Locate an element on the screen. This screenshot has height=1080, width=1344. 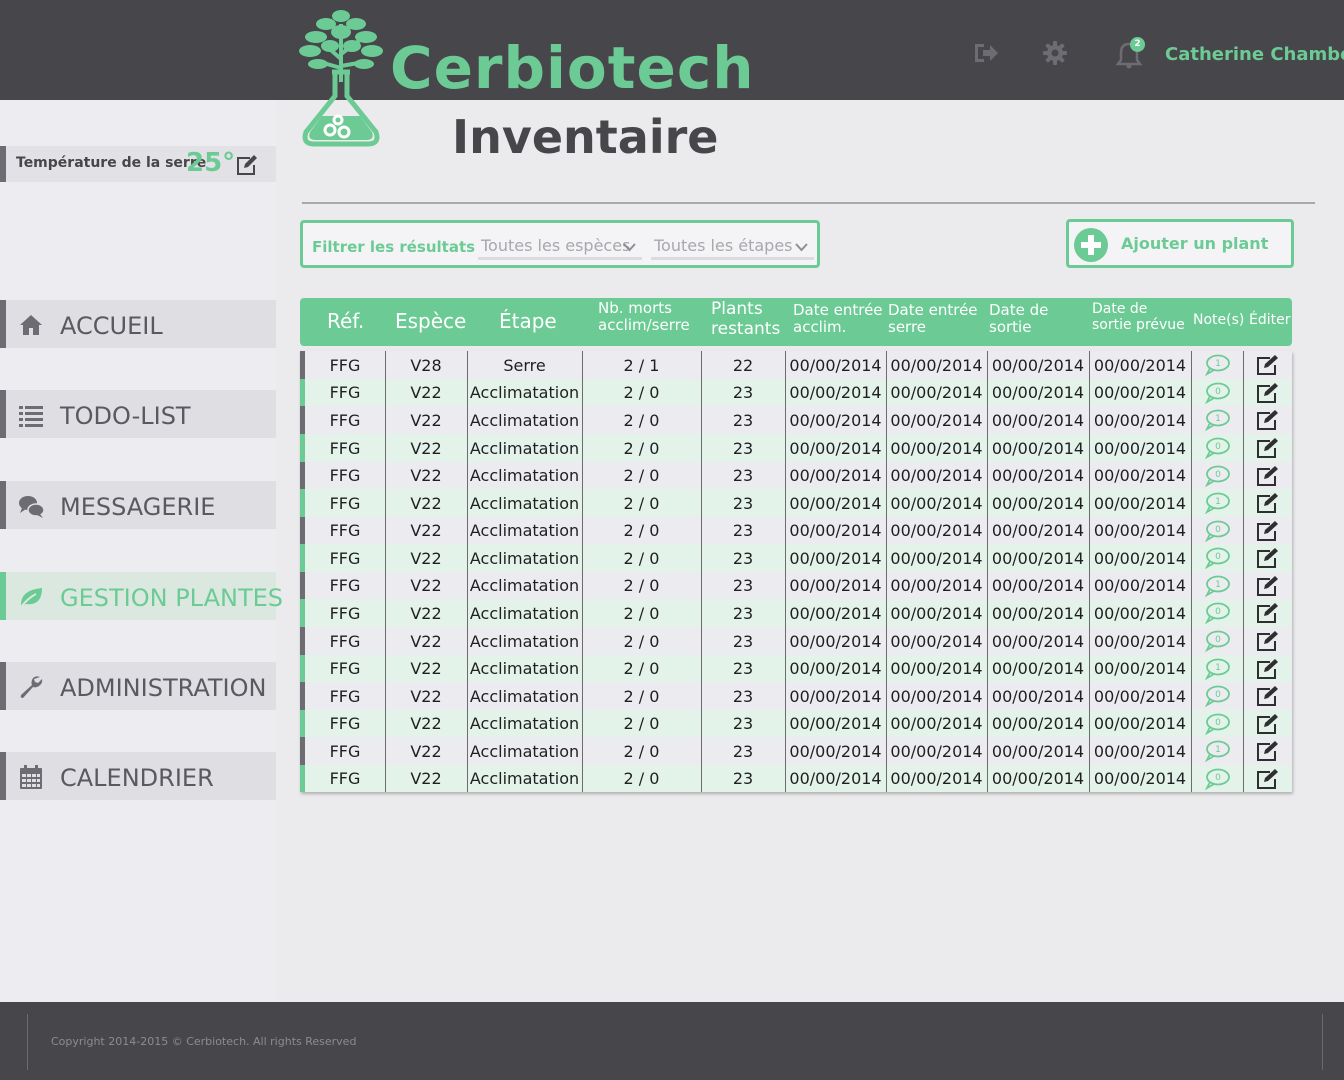
sidebar-item-todo-list: TODO-LIST is located at coordinates (138, 414).